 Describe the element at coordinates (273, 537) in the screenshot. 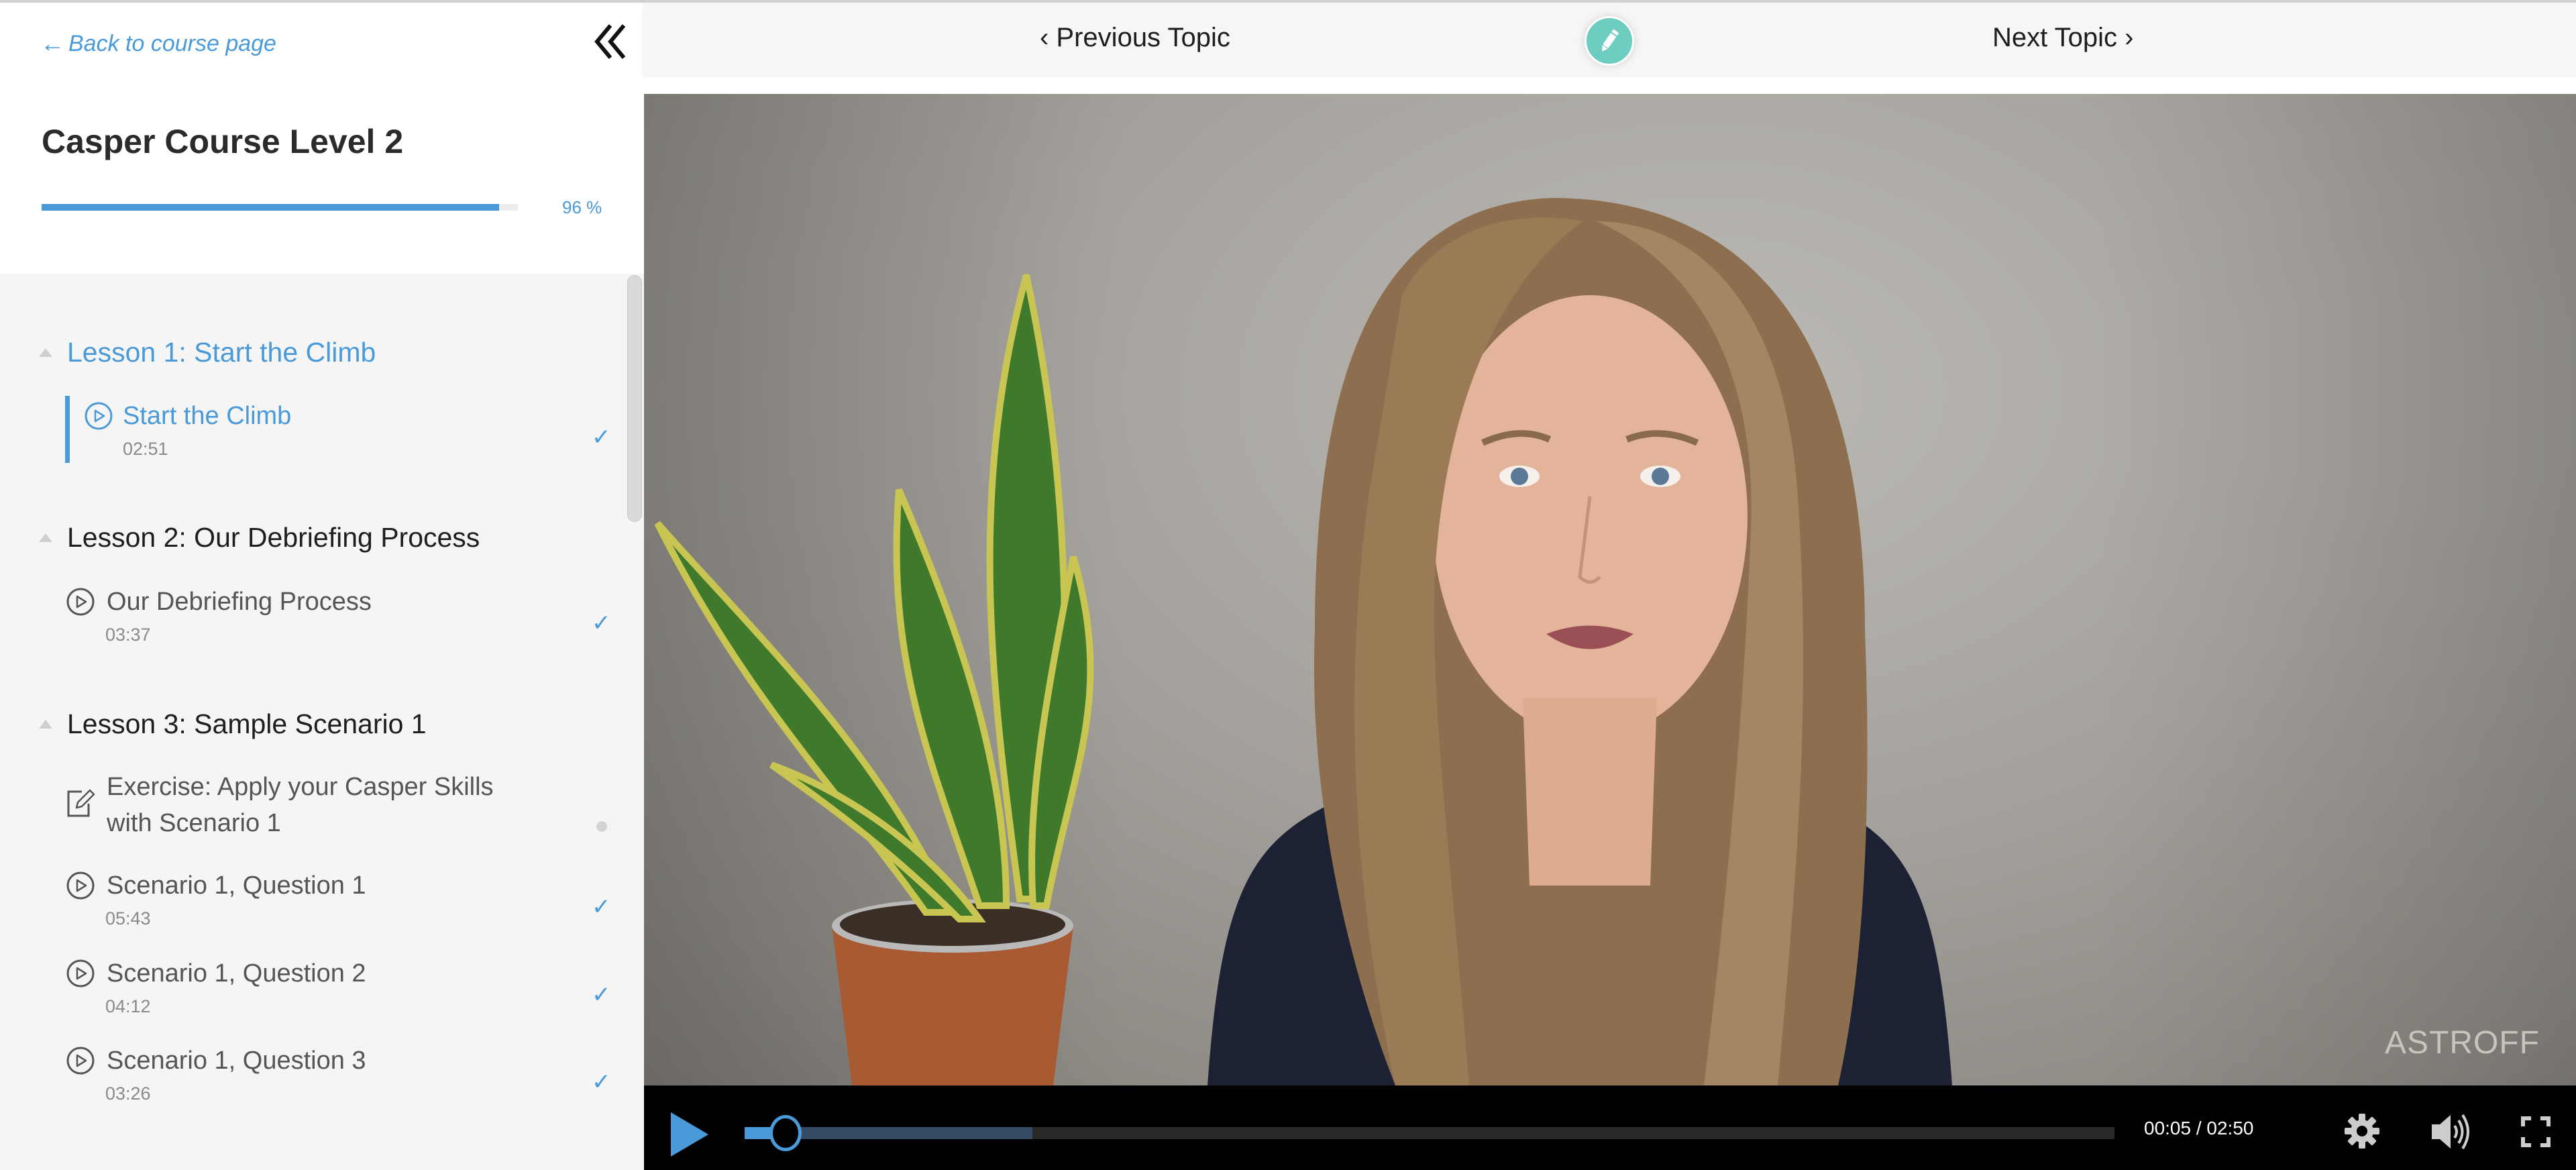

I see `lesson-title: Lesson 2: Our Debriefing Process` at that location.